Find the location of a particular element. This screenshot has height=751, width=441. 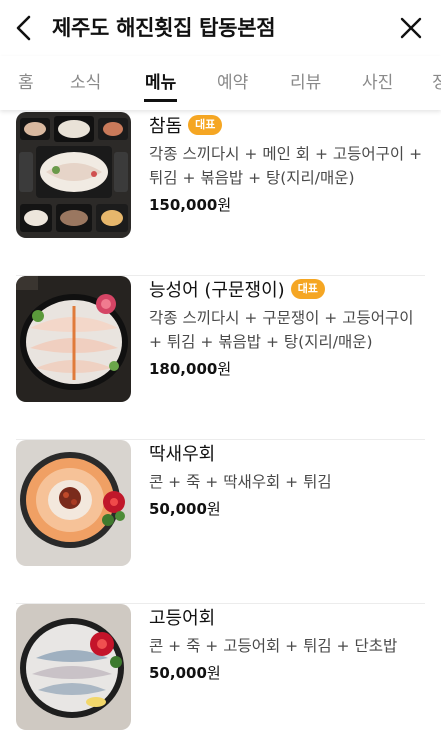

app-header: 제주도 해진횟집 탑동본점 is located at coordinates (220, 28).